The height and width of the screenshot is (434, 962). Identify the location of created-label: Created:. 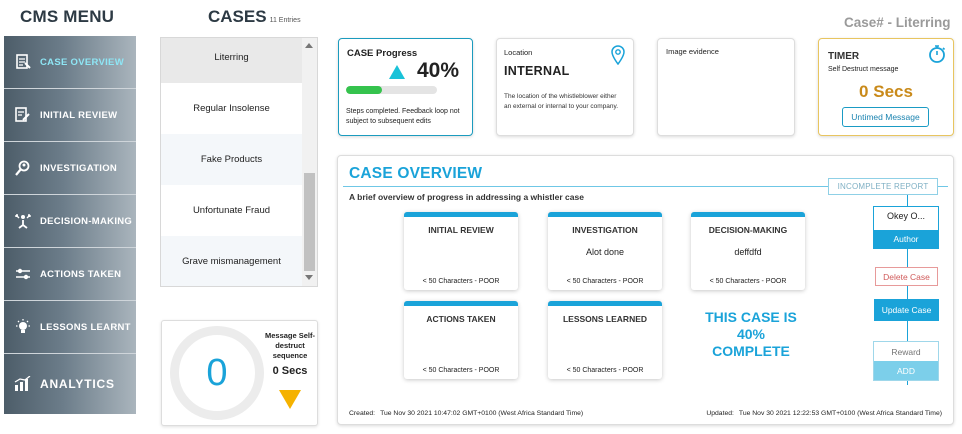
(362, 413).